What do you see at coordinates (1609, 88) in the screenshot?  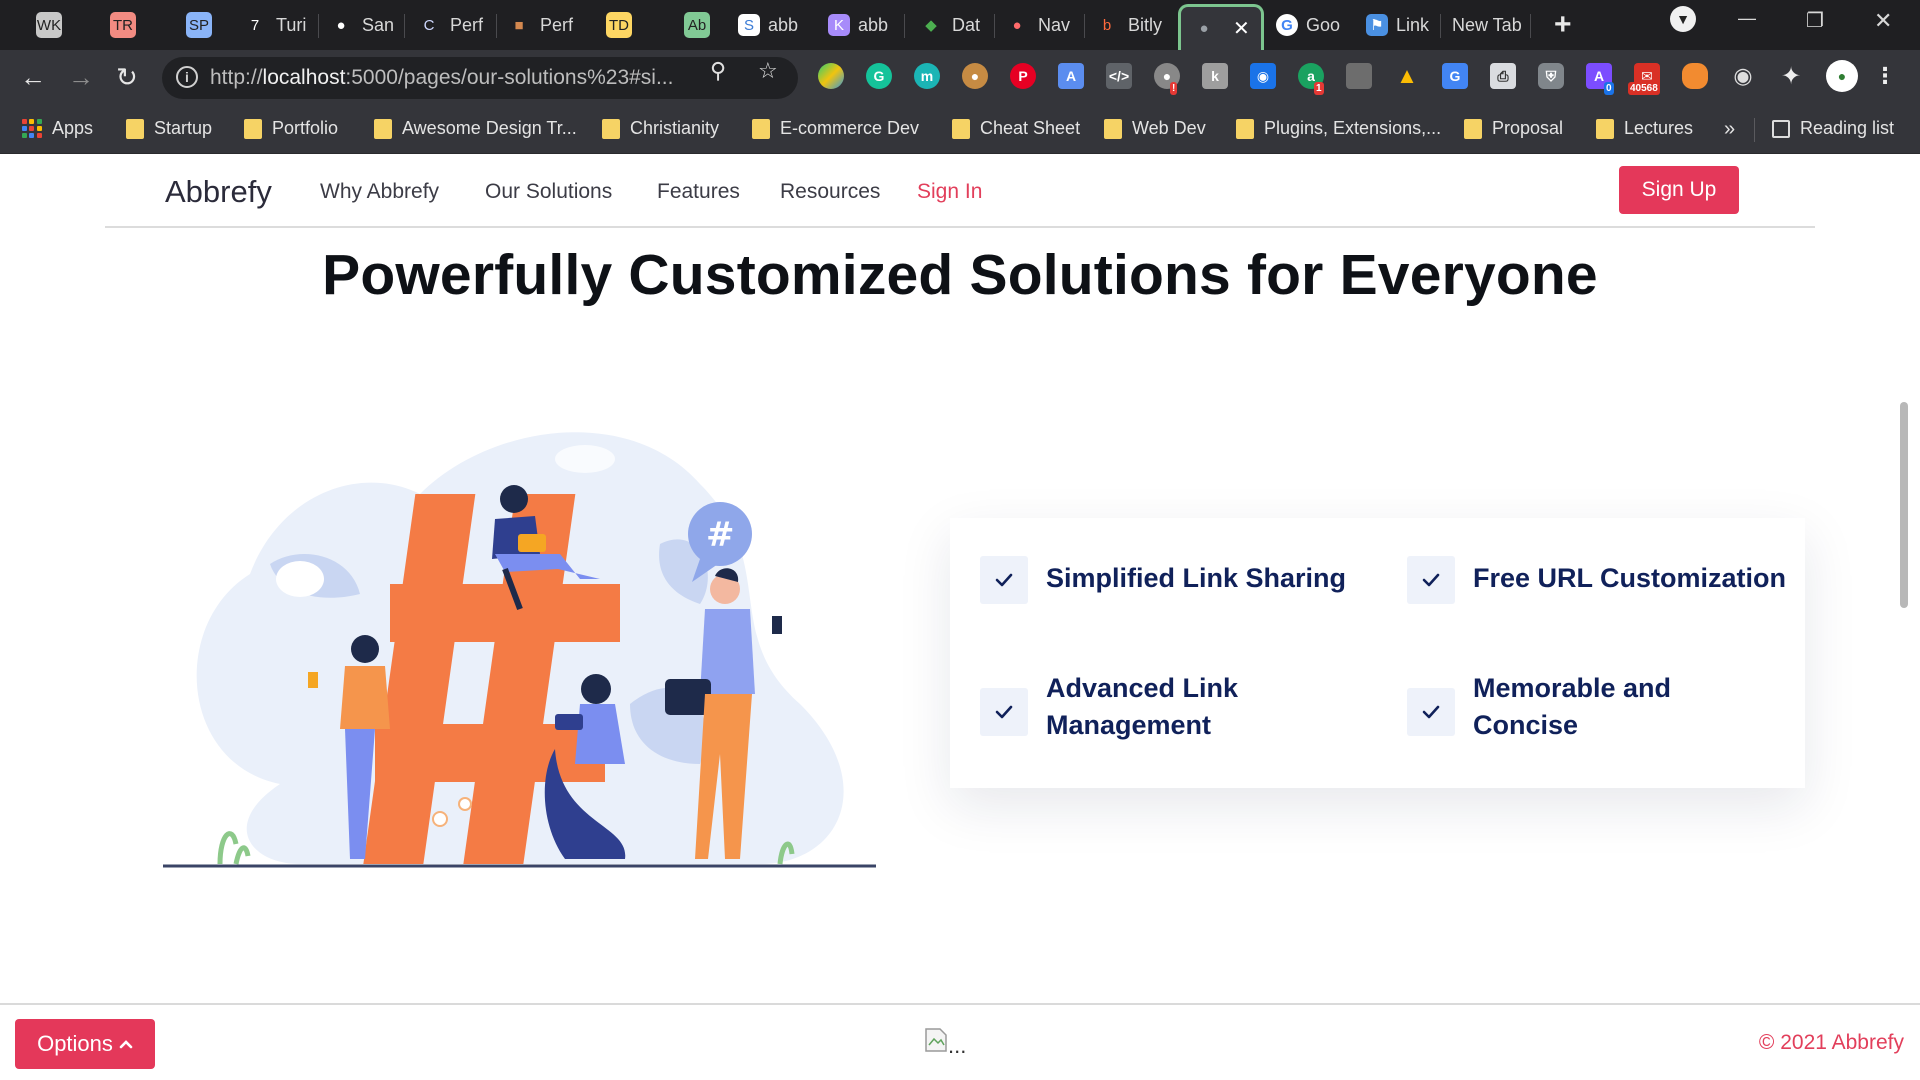 I see `count-badge: 0` at bounding box center [1609, 88].